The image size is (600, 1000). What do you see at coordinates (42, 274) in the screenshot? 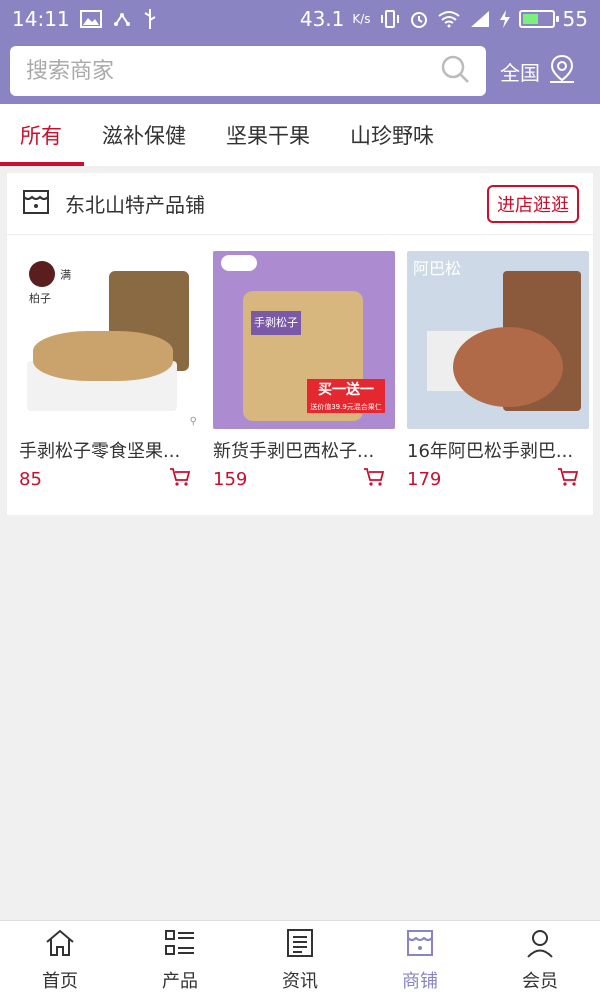
I see `brand-mark` at bounding box center [42, 274].